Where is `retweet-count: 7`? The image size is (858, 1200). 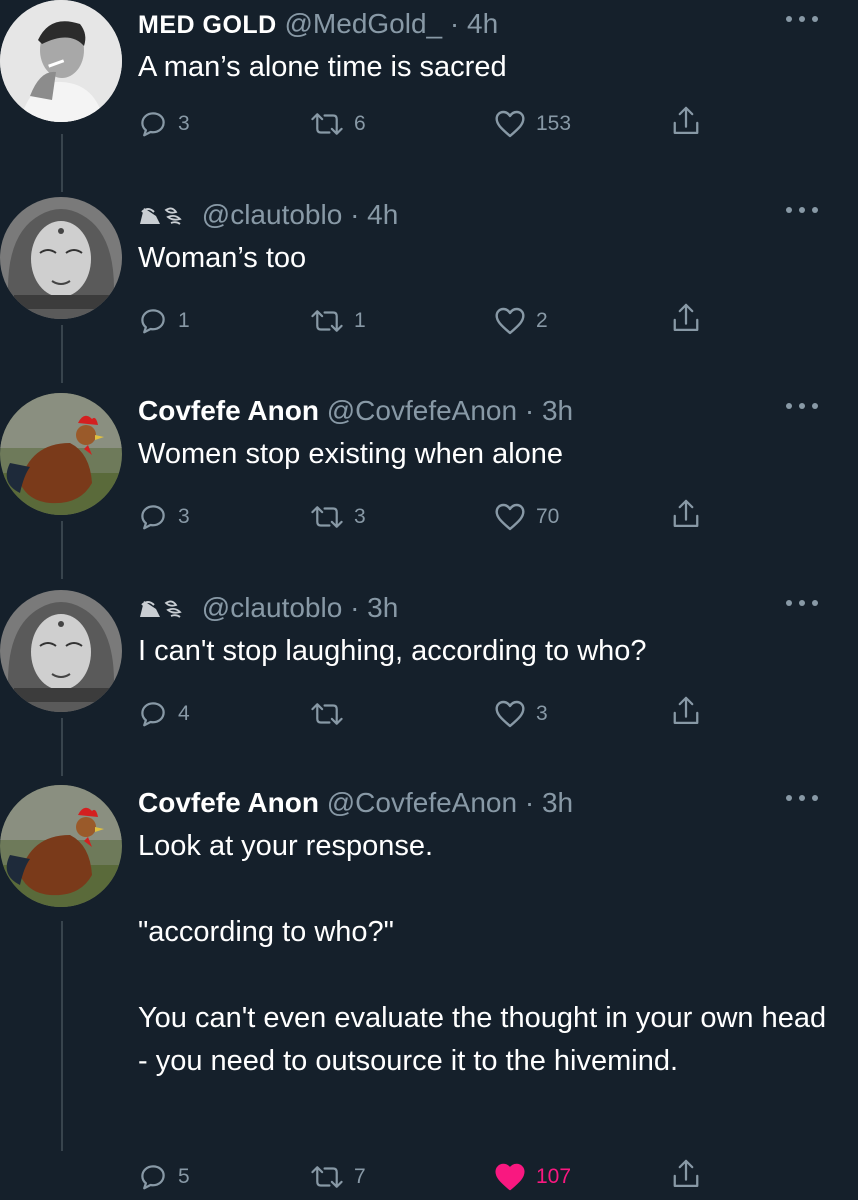
retweet-count: 7 is located at coordinates (360, 1176).